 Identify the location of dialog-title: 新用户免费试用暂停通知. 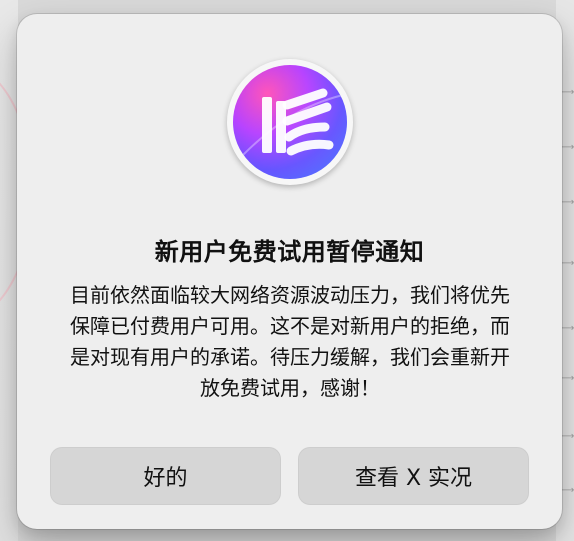
(289, 252).